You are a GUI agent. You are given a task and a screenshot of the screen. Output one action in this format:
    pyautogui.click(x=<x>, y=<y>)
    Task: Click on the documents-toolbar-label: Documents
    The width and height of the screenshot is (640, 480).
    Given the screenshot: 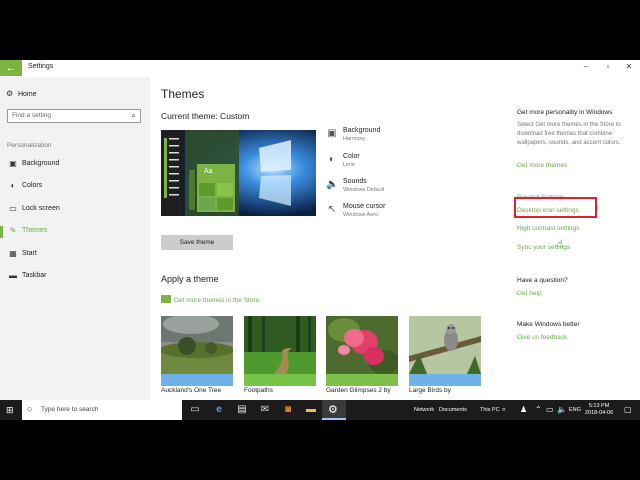 What is the action you would take?
    pyautogui.click(x=453, y=410)
    